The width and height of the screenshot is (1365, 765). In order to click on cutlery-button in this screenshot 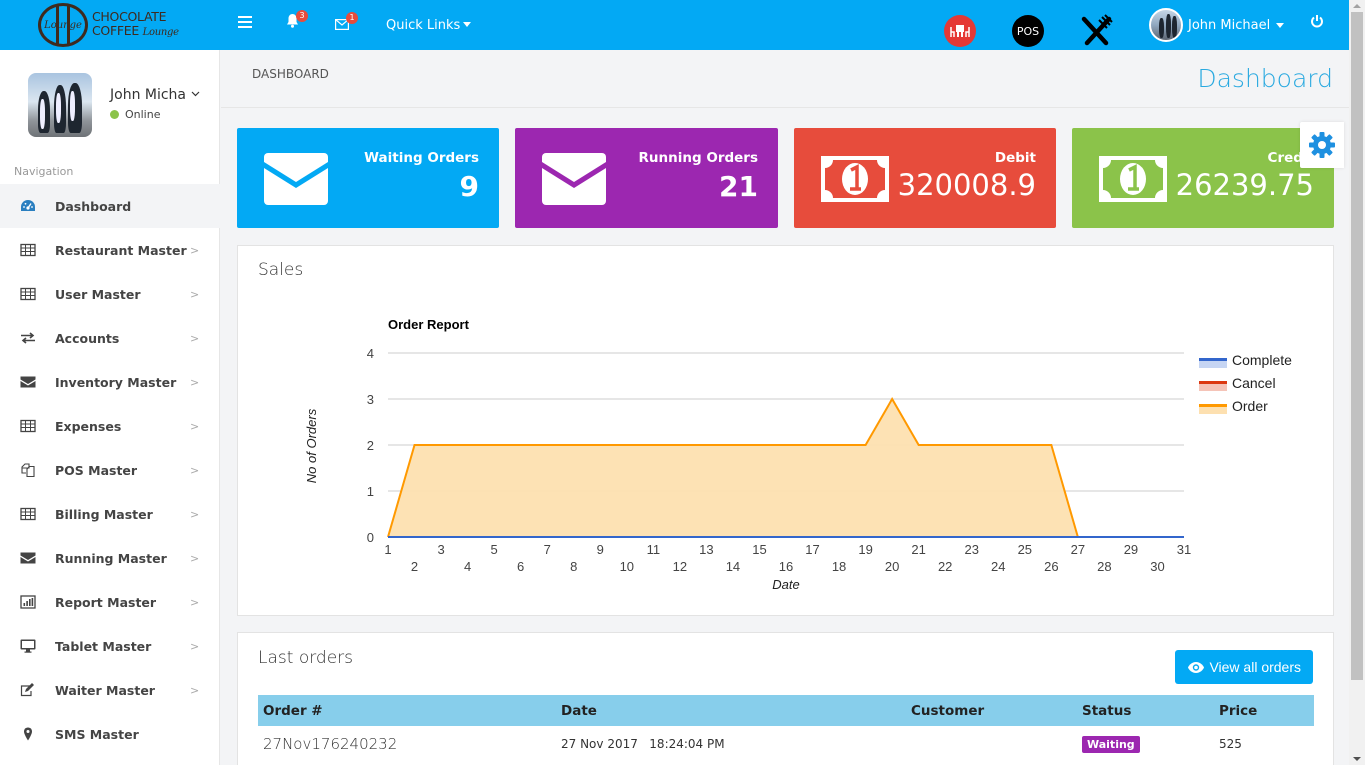, I will do `click(1096, 30)`.